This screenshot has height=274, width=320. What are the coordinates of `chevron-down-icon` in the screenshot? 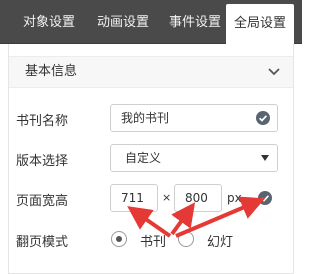 It's located at (274, 72).